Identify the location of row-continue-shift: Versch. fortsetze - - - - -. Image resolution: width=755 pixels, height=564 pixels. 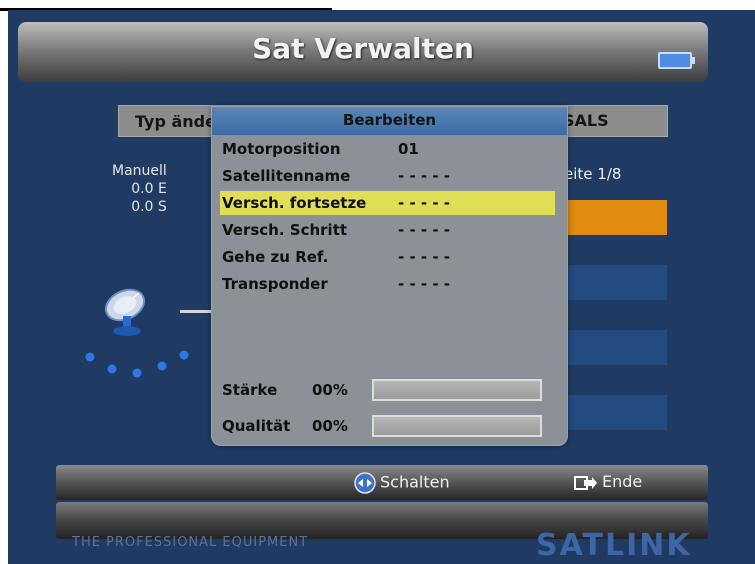
(387, 203).